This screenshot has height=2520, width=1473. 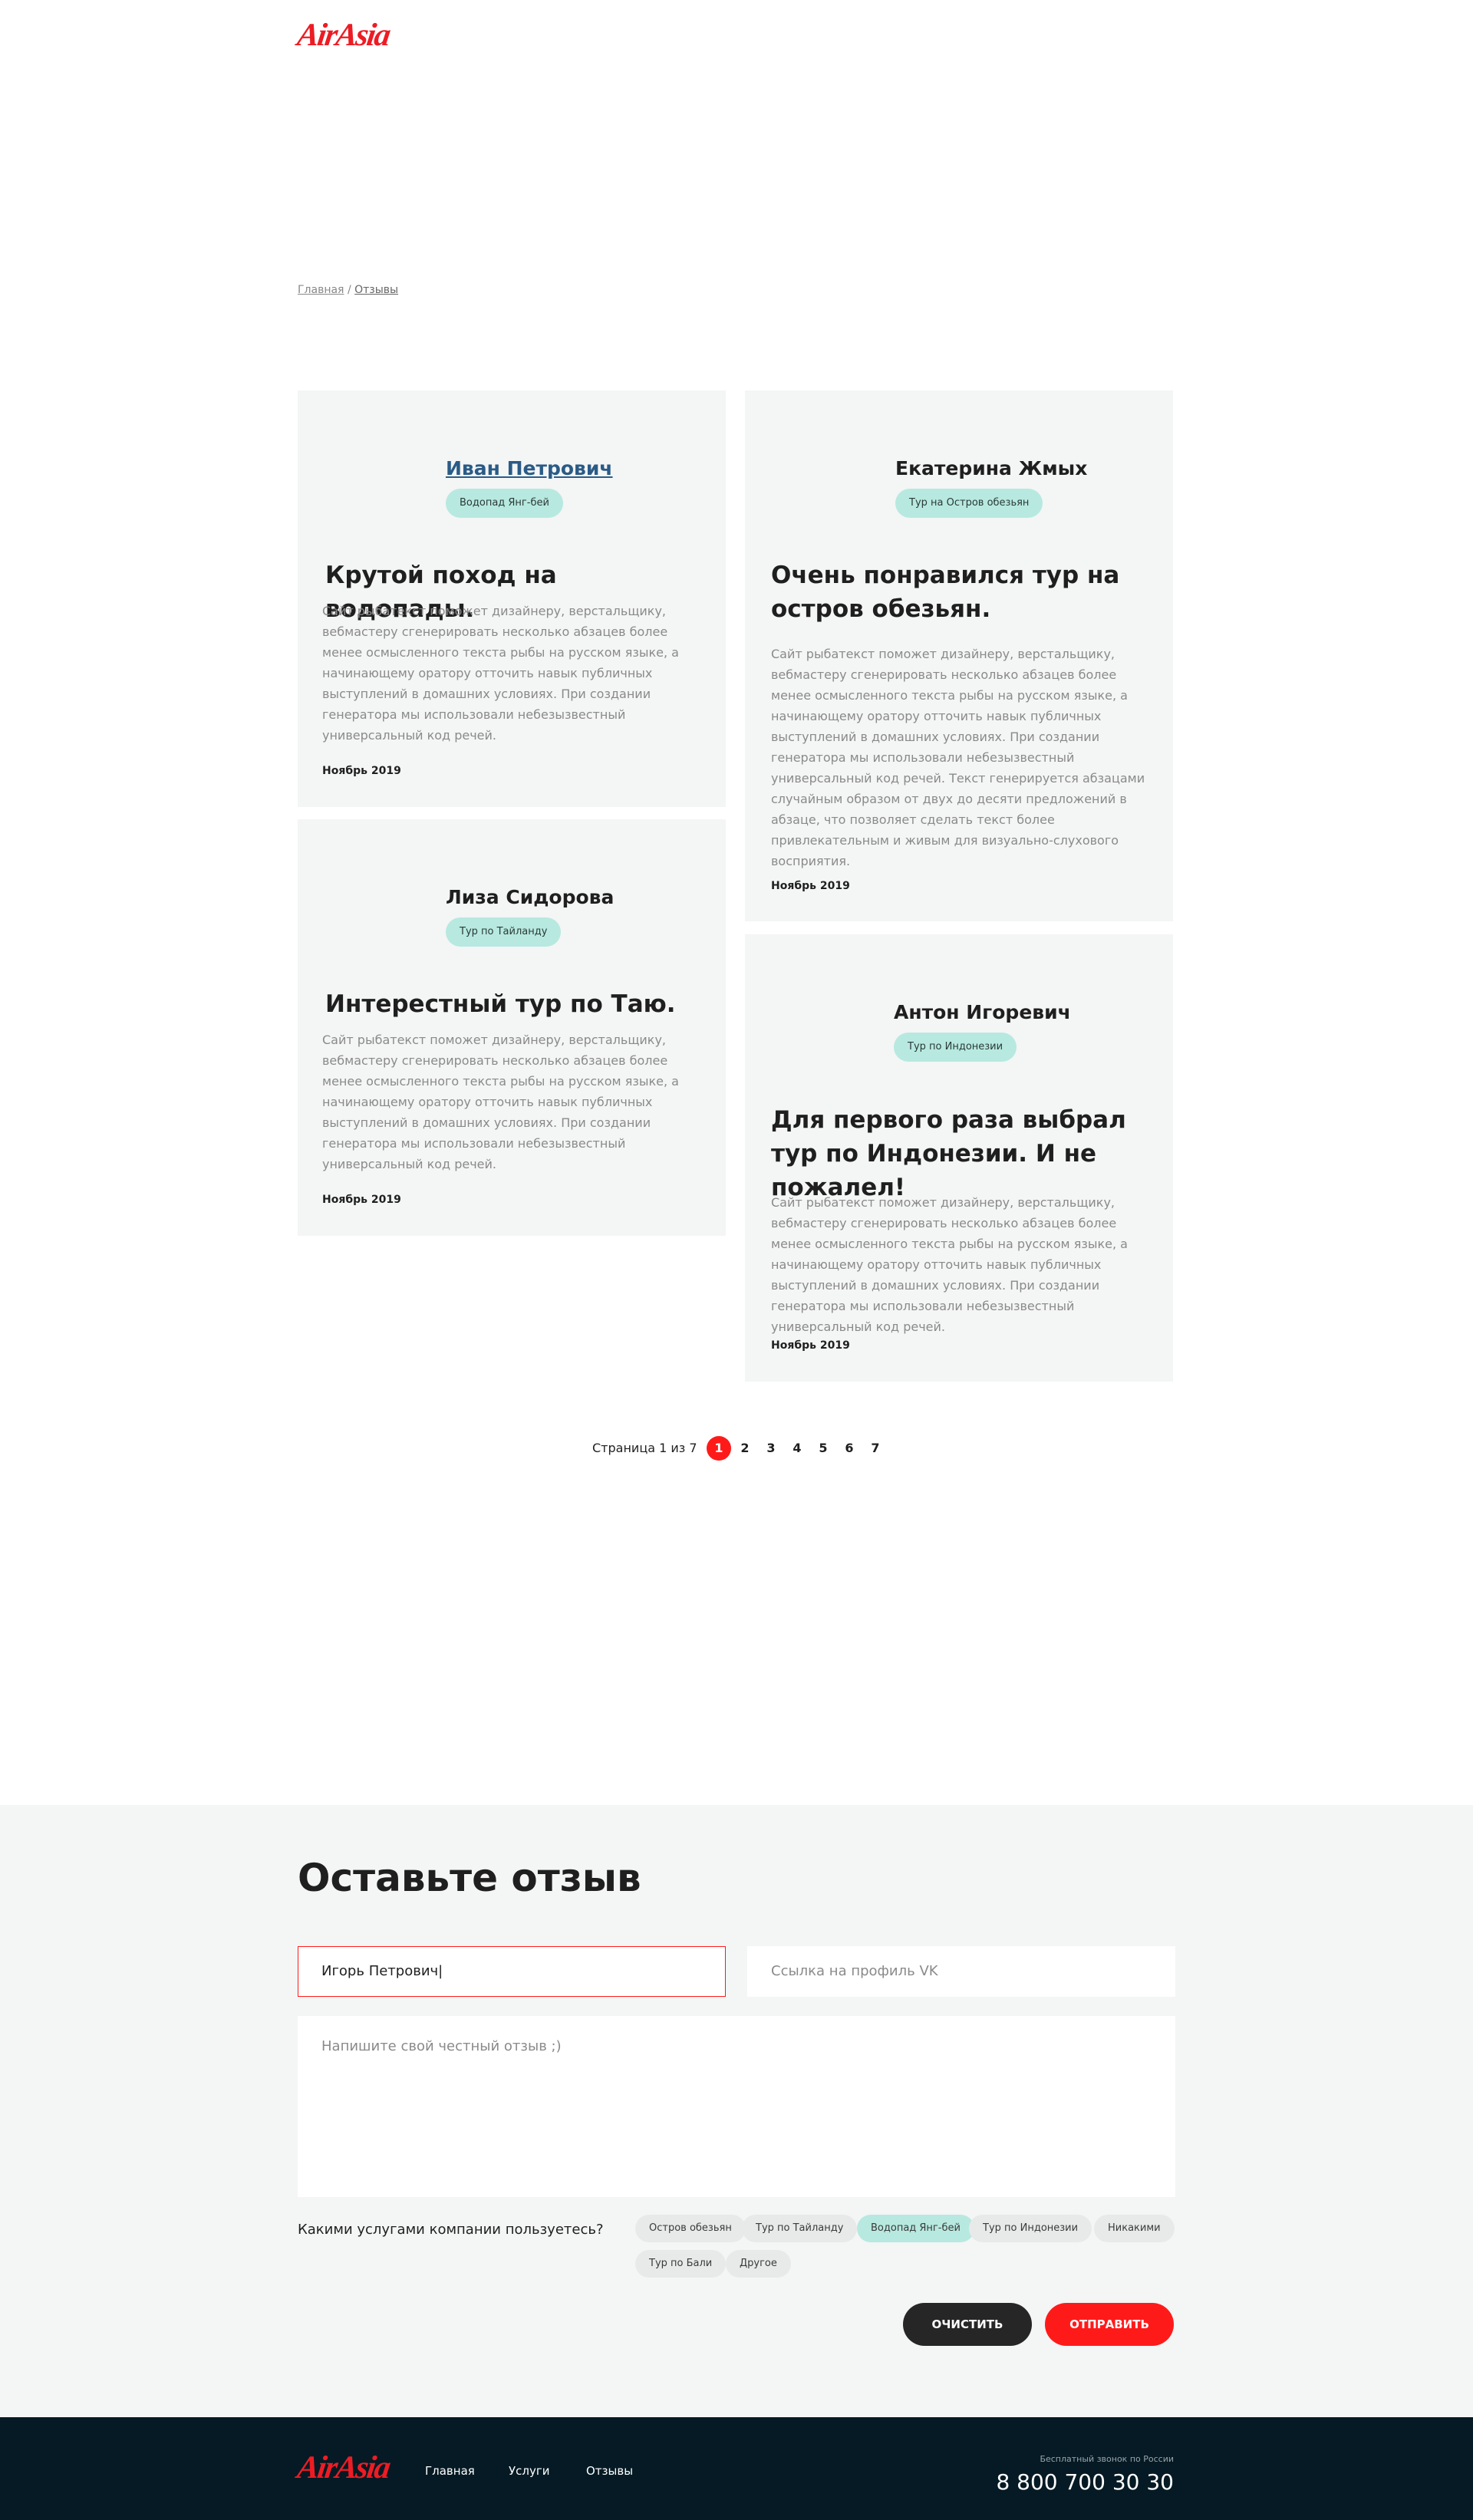 I want to click on phone-number: 8 800 700 30 30, so click(x=1085, y=2482).